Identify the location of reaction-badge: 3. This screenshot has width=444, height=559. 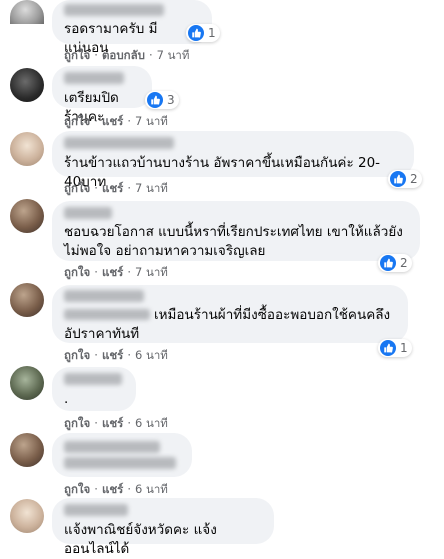
(162, 100).